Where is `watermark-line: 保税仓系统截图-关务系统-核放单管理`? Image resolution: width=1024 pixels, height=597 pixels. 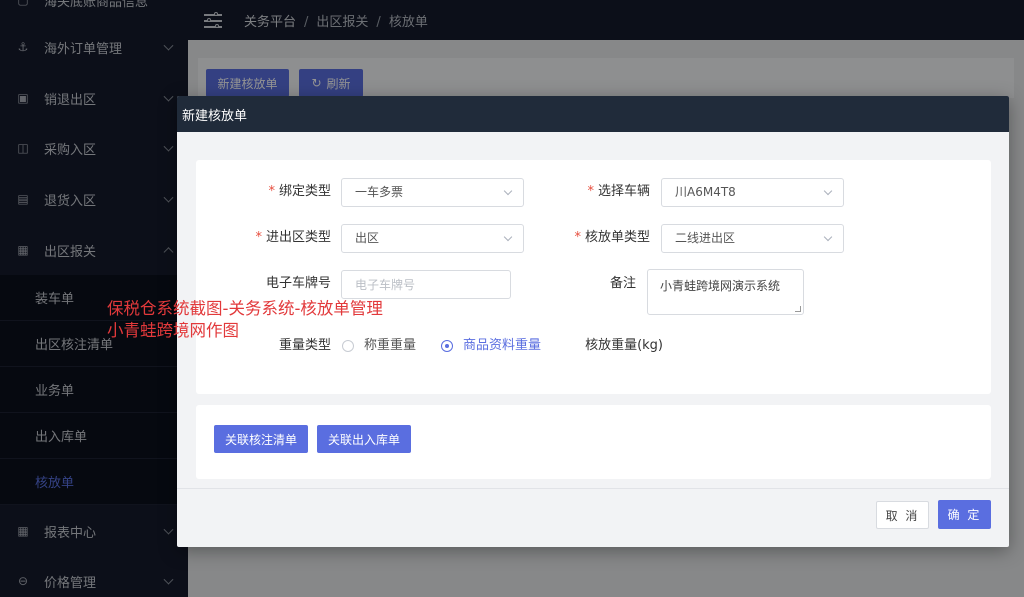 watermark-line: 保税仓系统截图-关务系统-核放单管理 is located at coordinates (245, 308).